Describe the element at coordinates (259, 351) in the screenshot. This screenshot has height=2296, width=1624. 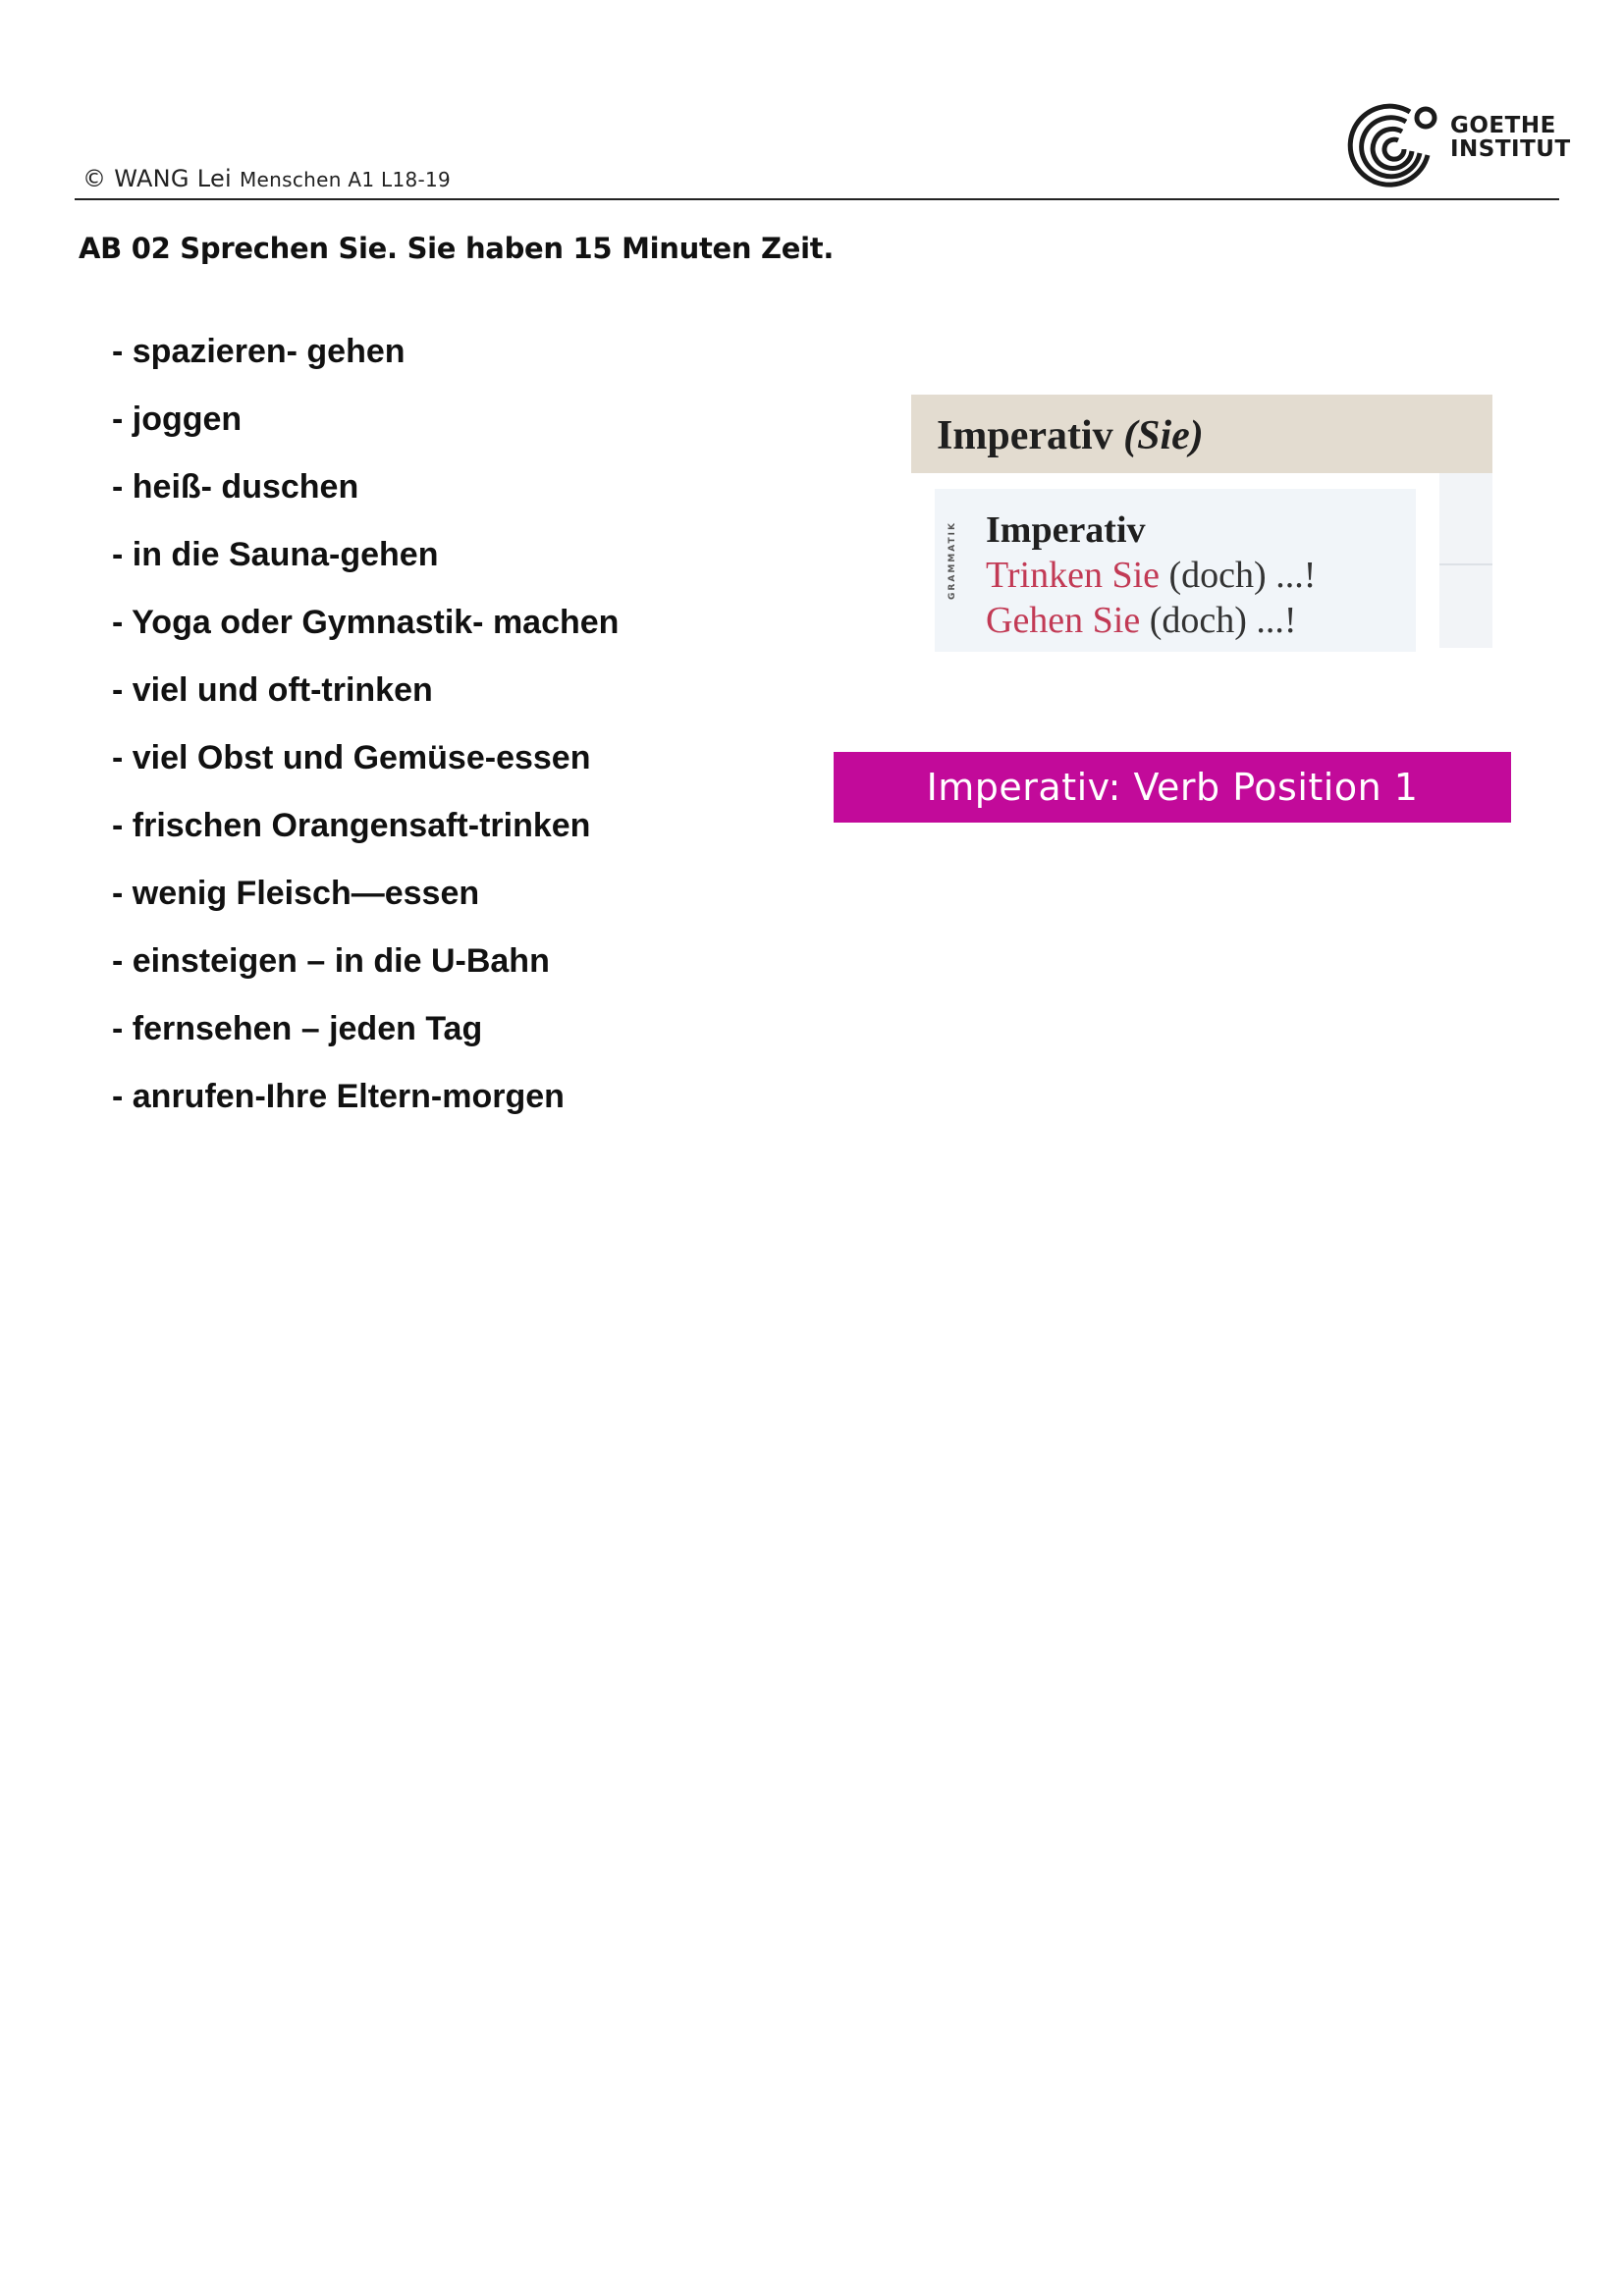
I see `list-item: - spazieren- gehen` at that location.